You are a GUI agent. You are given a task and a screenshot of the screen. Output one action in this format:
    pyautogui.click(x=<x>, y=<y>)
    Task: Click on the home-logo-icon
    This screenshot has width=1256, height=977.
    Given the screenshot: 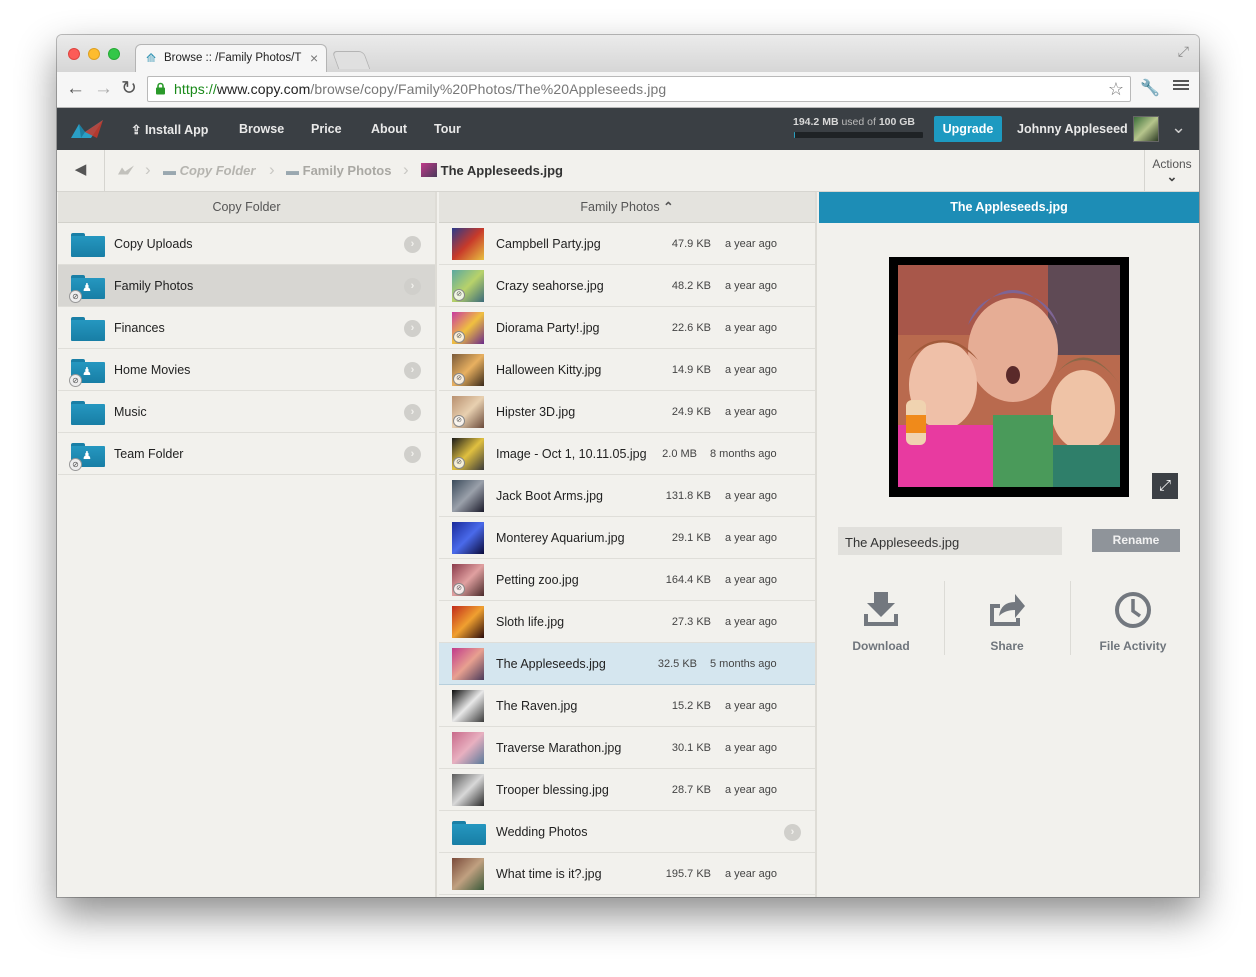 What is the action you would take?
    pyautogui.click(x=126, y=170)
    